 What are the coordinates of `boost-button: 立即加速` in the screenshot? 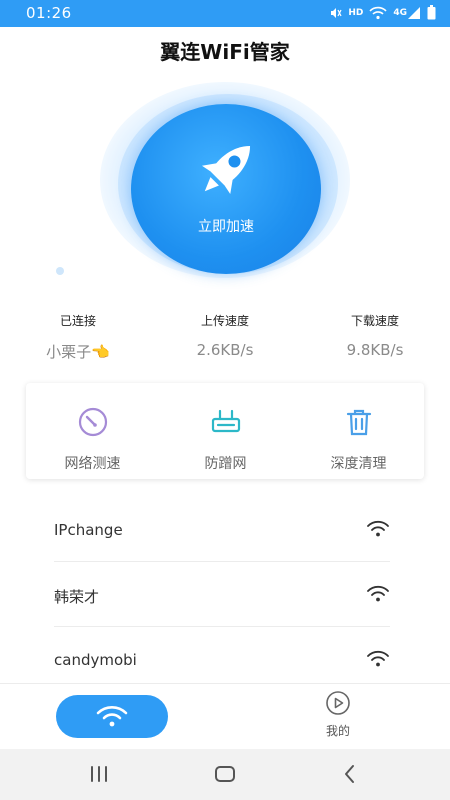 It's located at (226, 189).